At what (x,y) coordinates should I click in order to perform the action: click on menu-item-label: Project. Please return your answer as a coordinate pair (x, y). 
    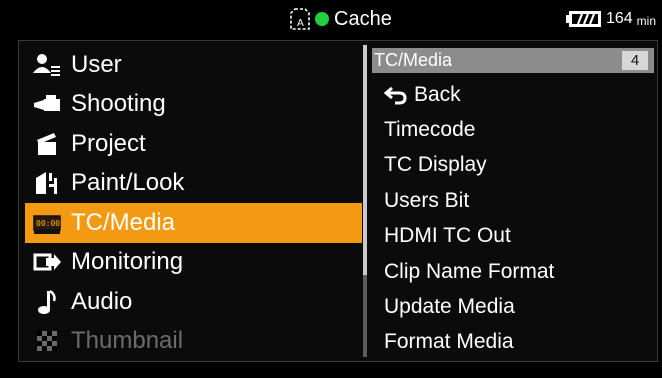
    Looking at the image, I should click on (108, 143).